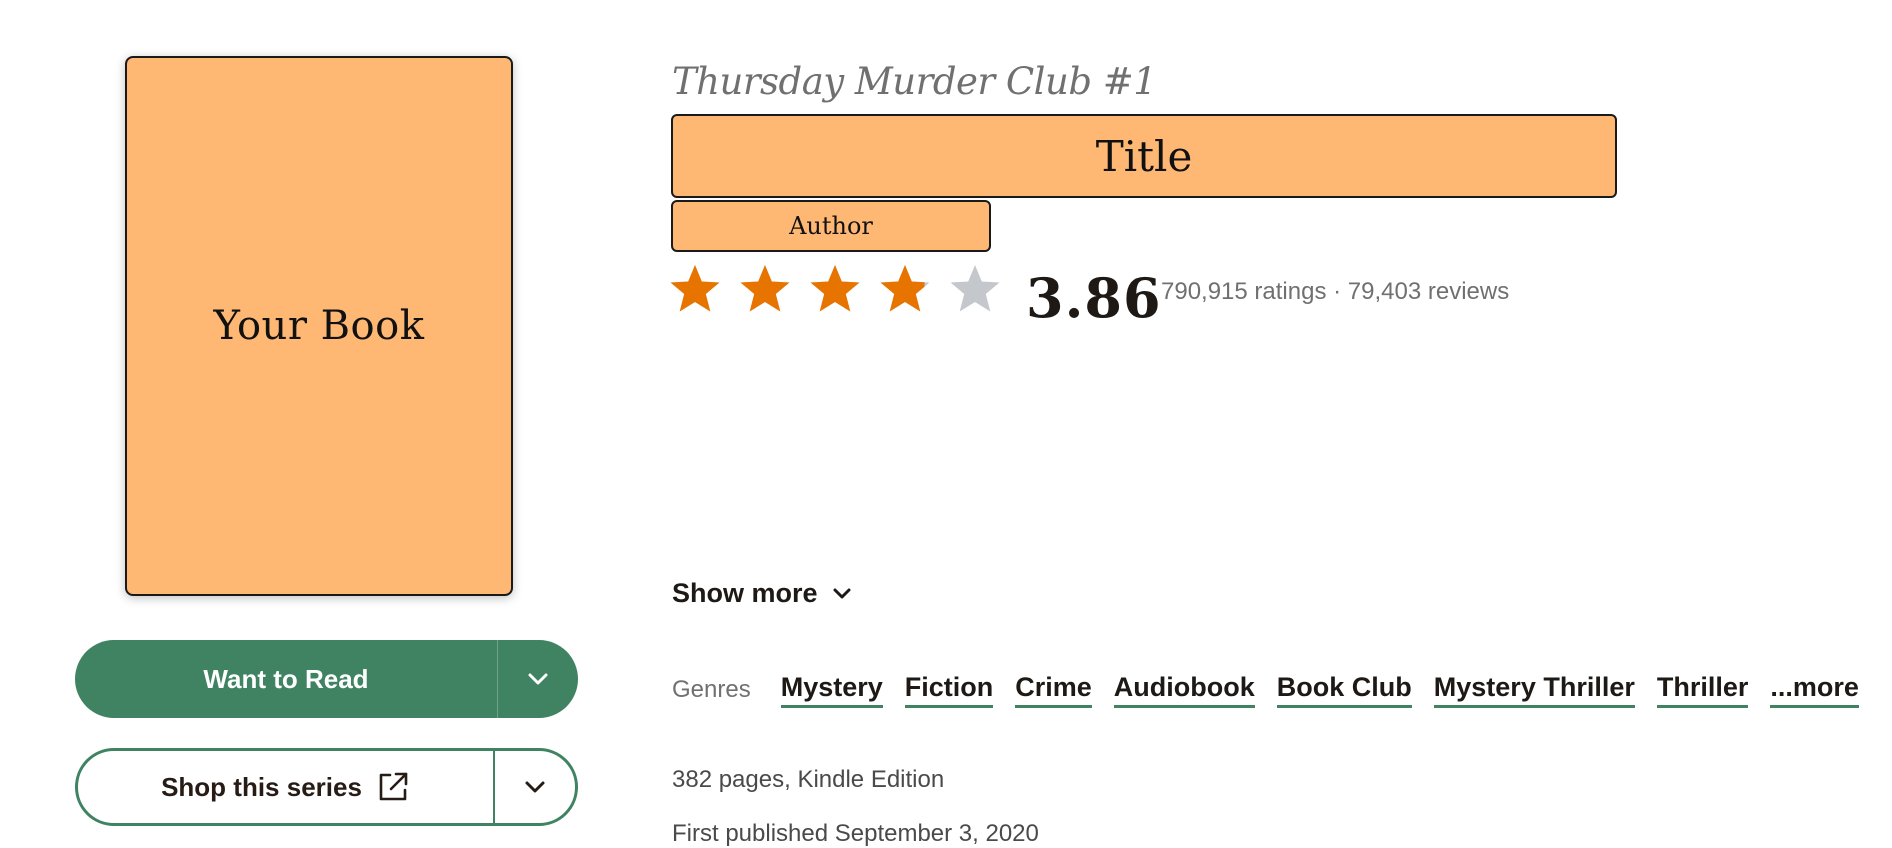 The width and height of the screenshot is (1892, 848). What do you see at coordinates (914, 81) in the screenshot?
I see `series-link: Thursday Murder Club #1` at bounding box center [914, 81].